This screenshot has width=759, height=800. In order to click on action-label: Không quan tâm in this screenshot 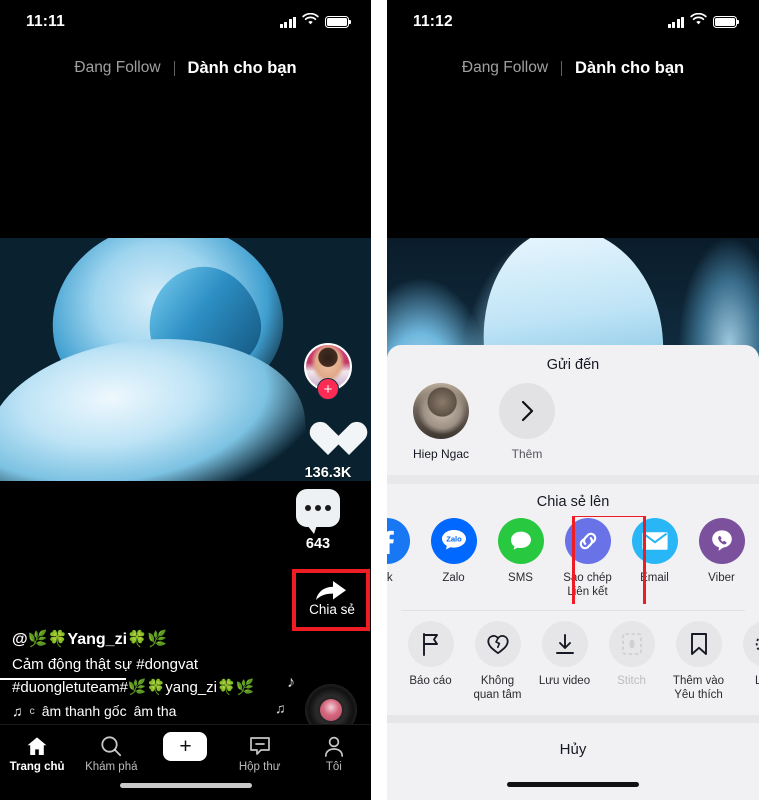, I will do `click(497, 688)`.